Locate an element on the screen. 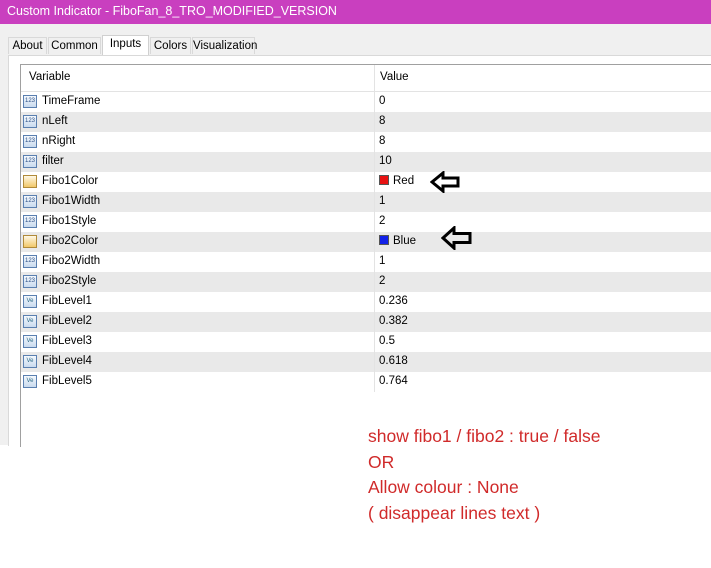  header-divider is located at coordinates (374, 78).